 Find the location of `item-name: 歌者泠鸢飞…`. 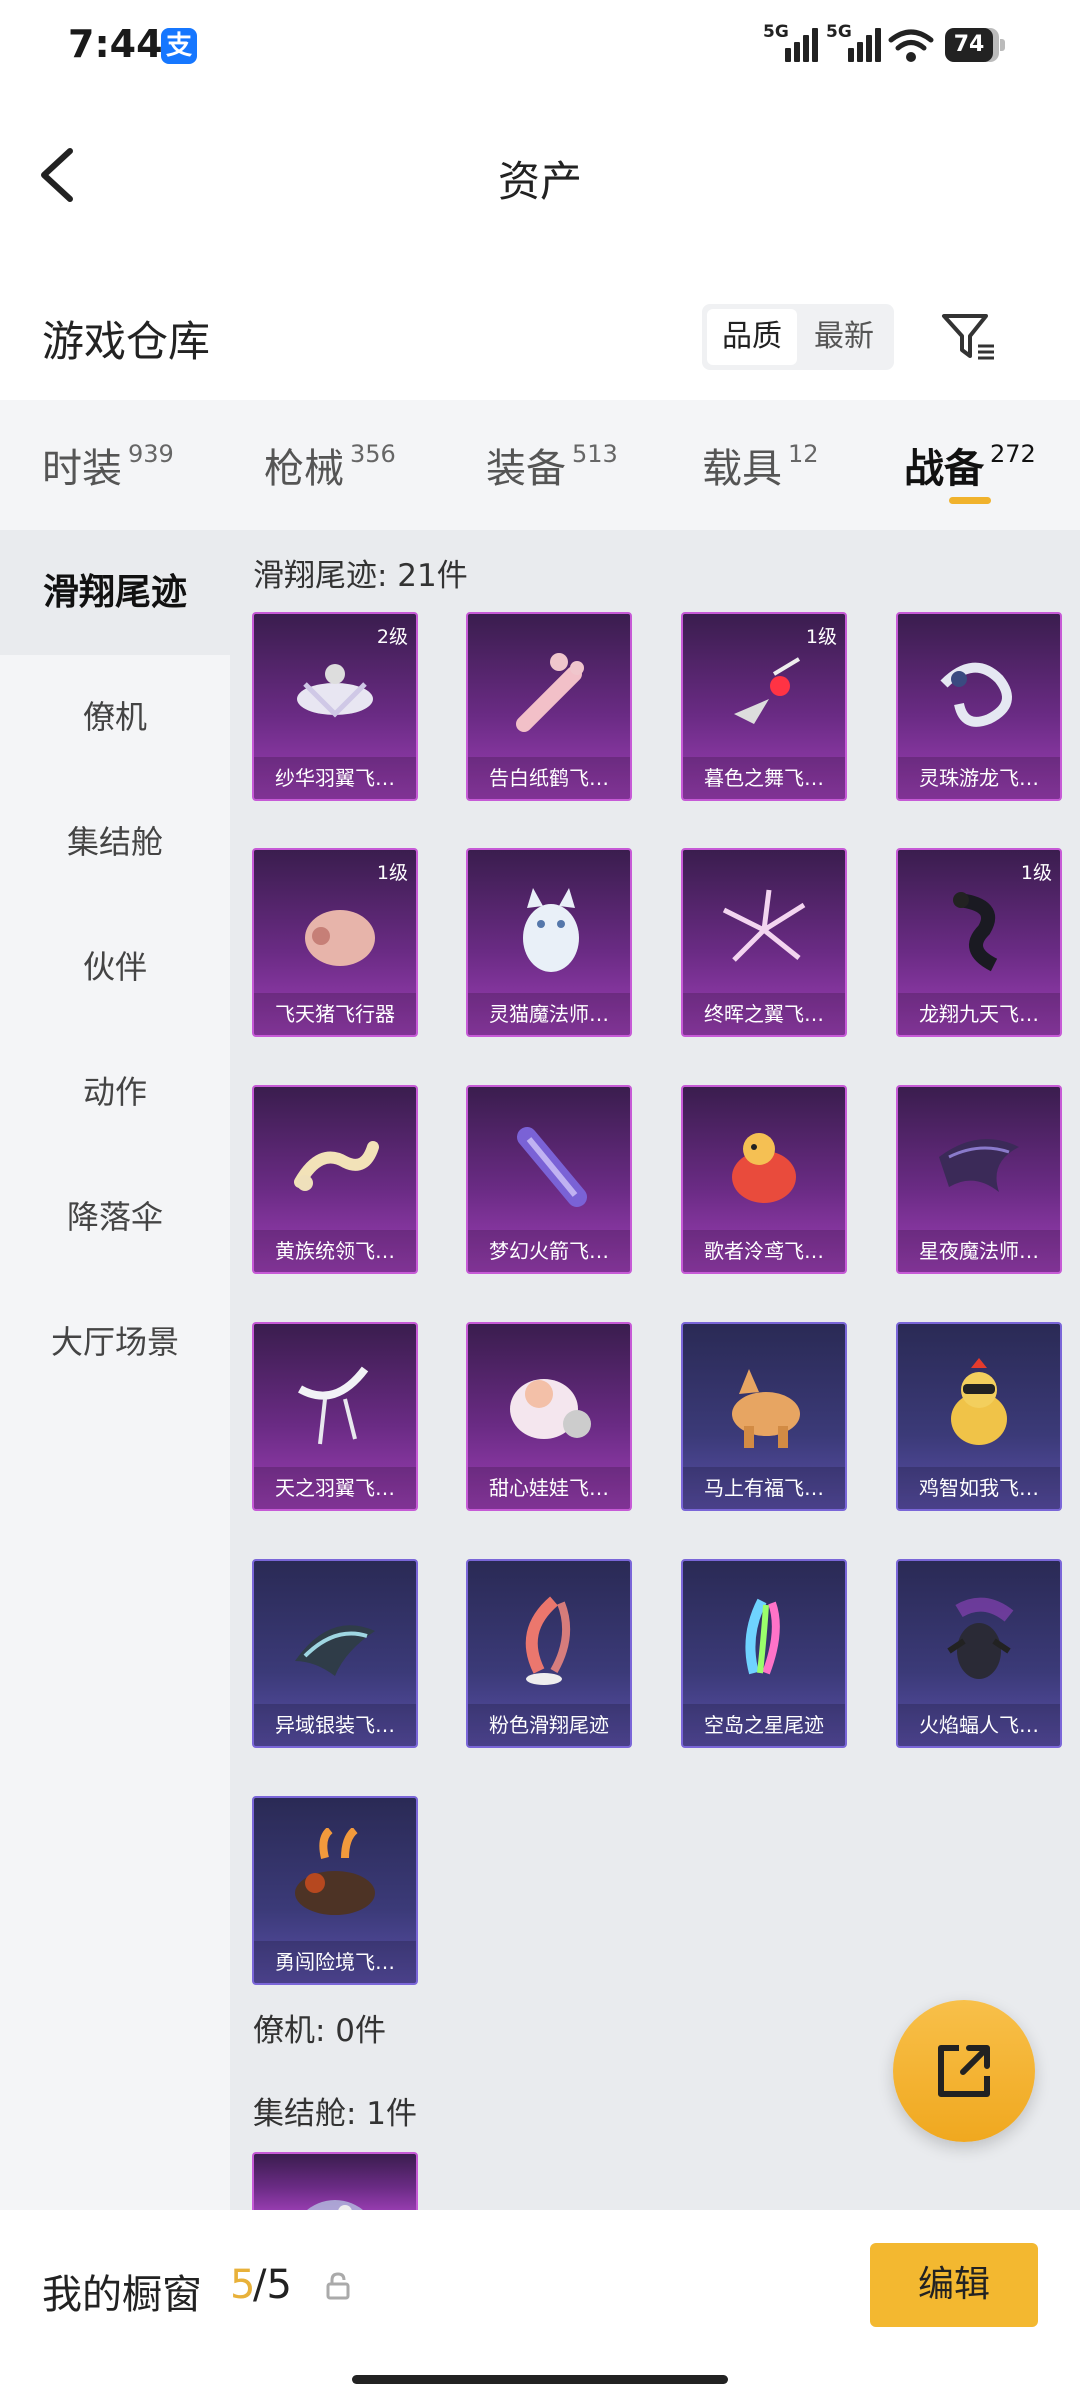

item-name: 歌者泠鸢飞… is located at coordinates (764, 1251).